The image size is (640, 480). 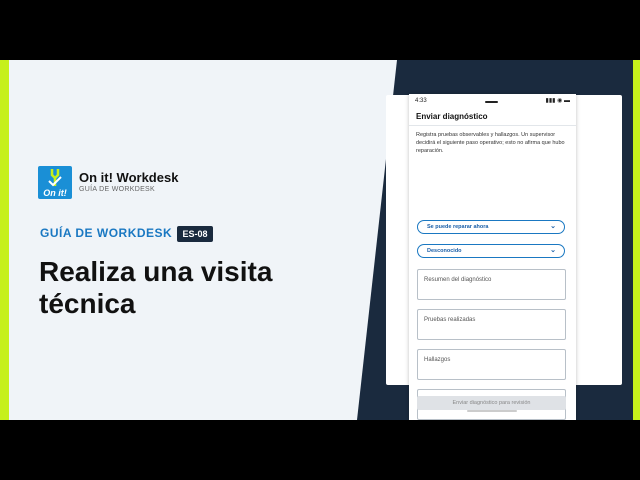 I want to click on status-bar: 4:33 ▮▮▮ ◉ ▬, so click(x=492, y=101).